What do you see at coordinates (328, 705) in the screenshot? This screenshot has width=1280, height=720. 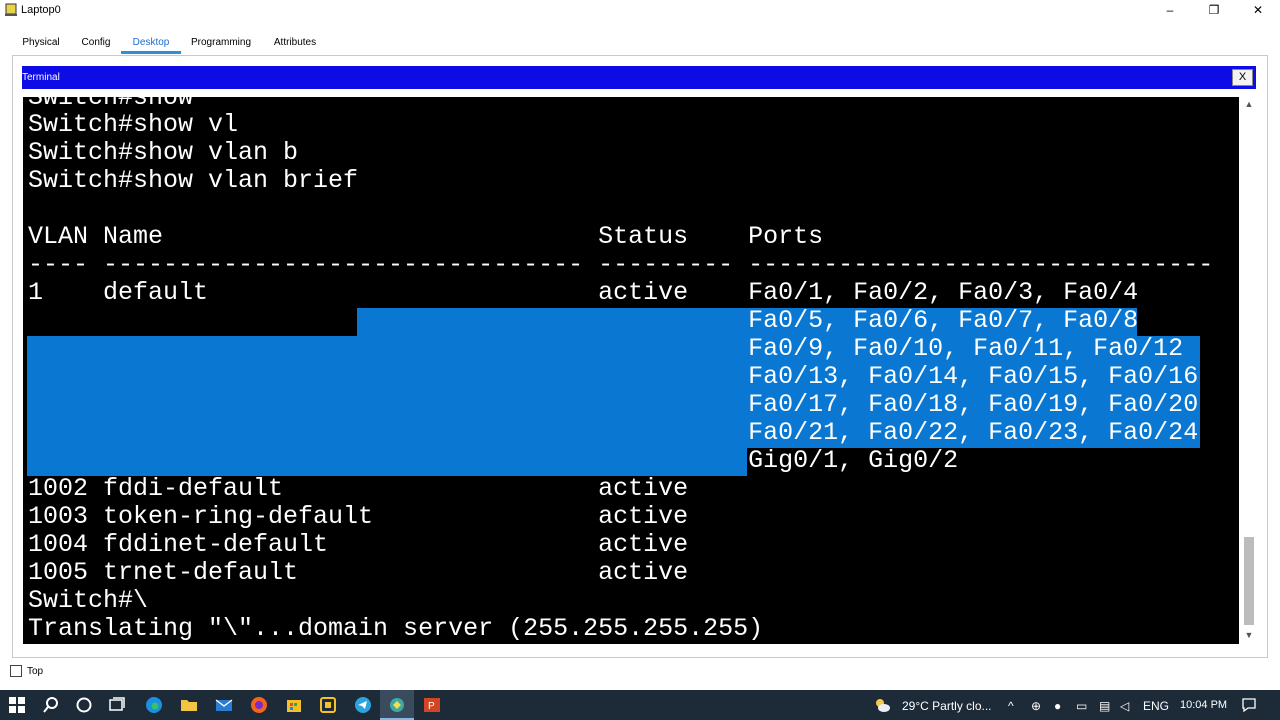 I see `app-icon` at bounding box center [328, 705].